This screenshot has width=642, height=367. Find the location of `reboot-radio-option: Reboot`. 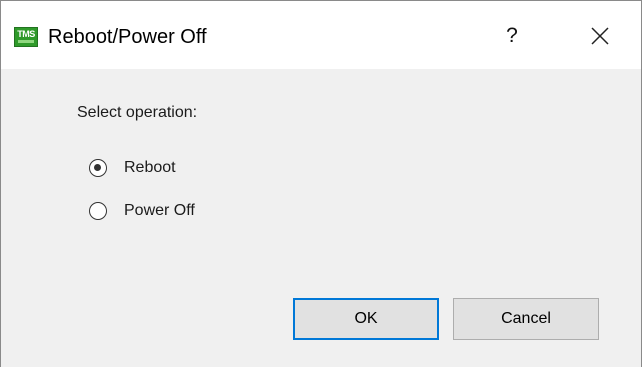

reboot-radio-option: Reboot is located at coordinates (184, 168).